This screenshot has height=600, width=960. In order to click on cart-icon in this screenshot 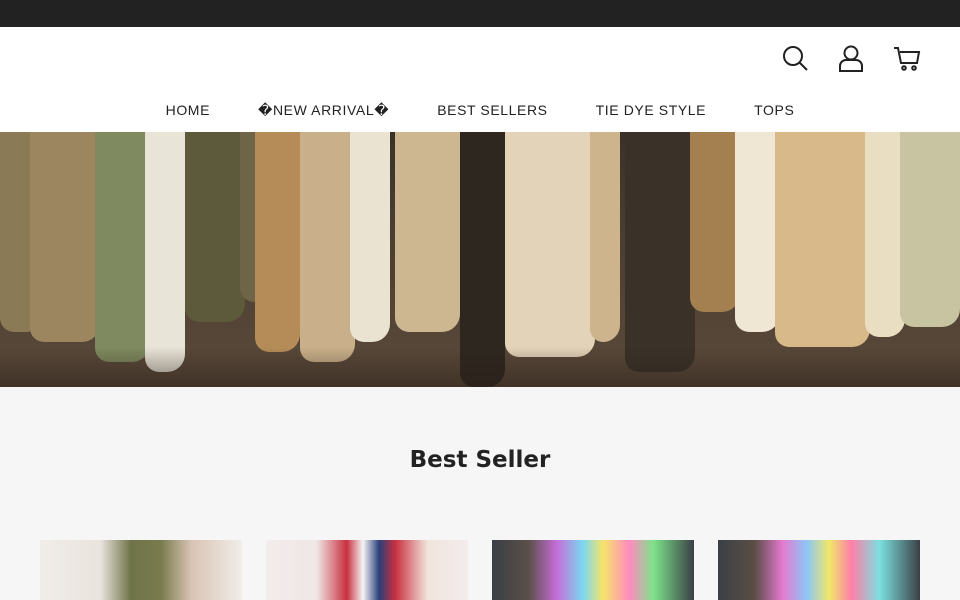, I will do `click(907, 58)`.